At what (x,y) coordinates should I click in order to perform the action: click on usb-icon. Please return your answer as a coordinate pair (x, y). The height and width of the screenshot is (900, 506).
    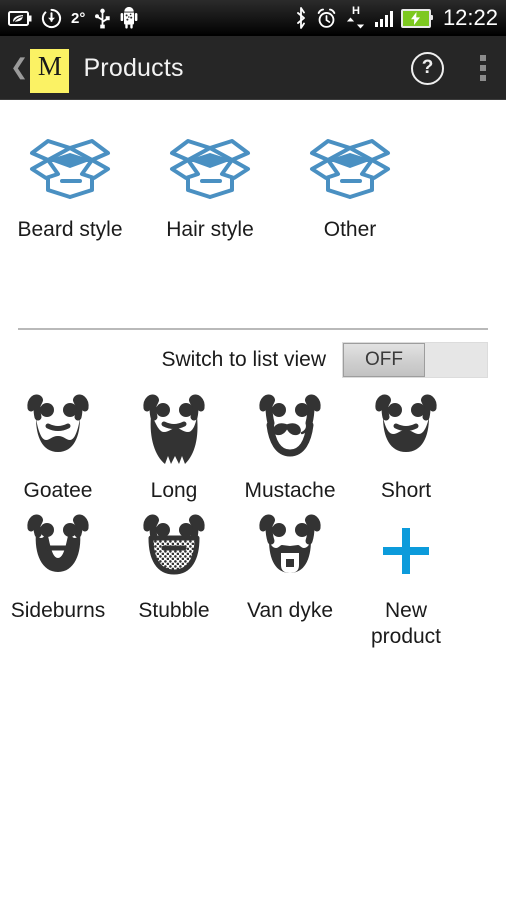
    Looking at the image, I should click on (102, 18).